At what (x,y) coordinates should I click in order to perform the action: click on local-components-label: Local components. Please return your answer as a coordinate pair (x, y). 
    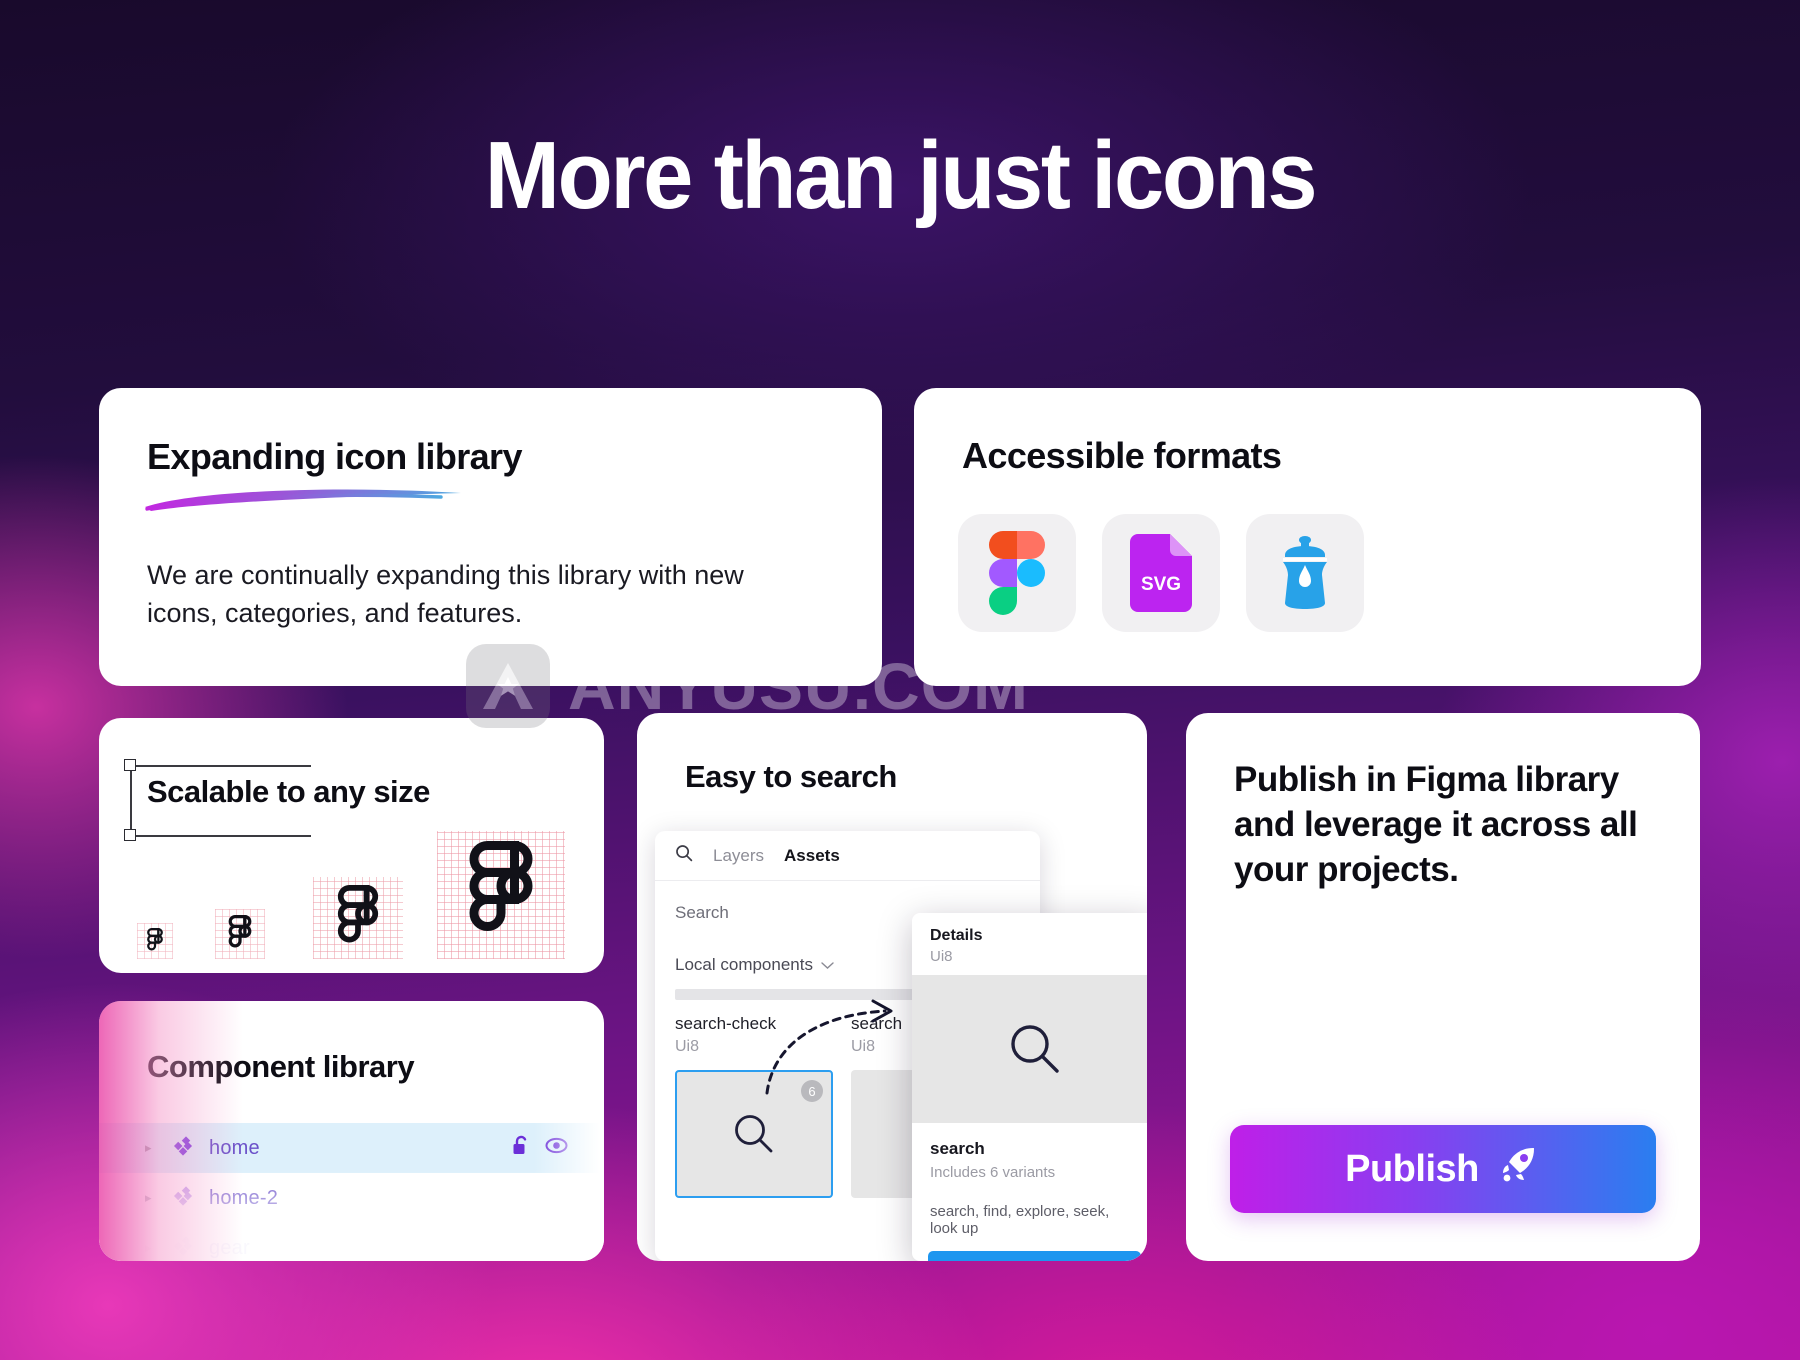
    Looking at the image, I should click on (744, 964).